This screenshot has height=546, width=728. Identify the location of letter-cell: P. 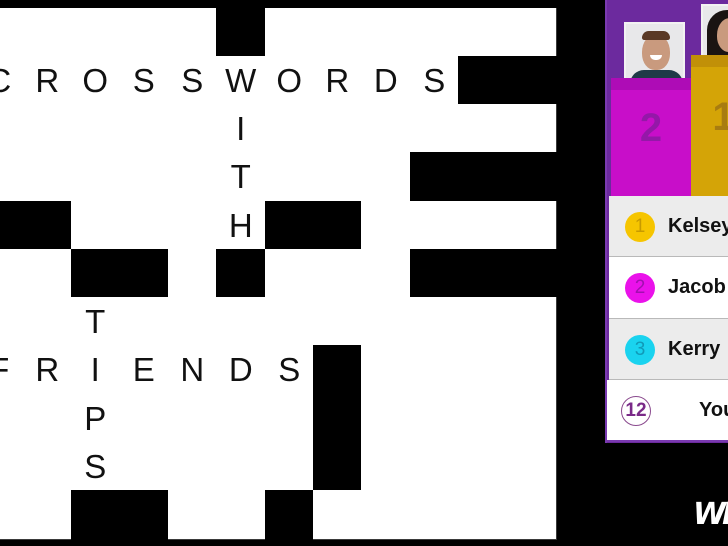
(96, 419).